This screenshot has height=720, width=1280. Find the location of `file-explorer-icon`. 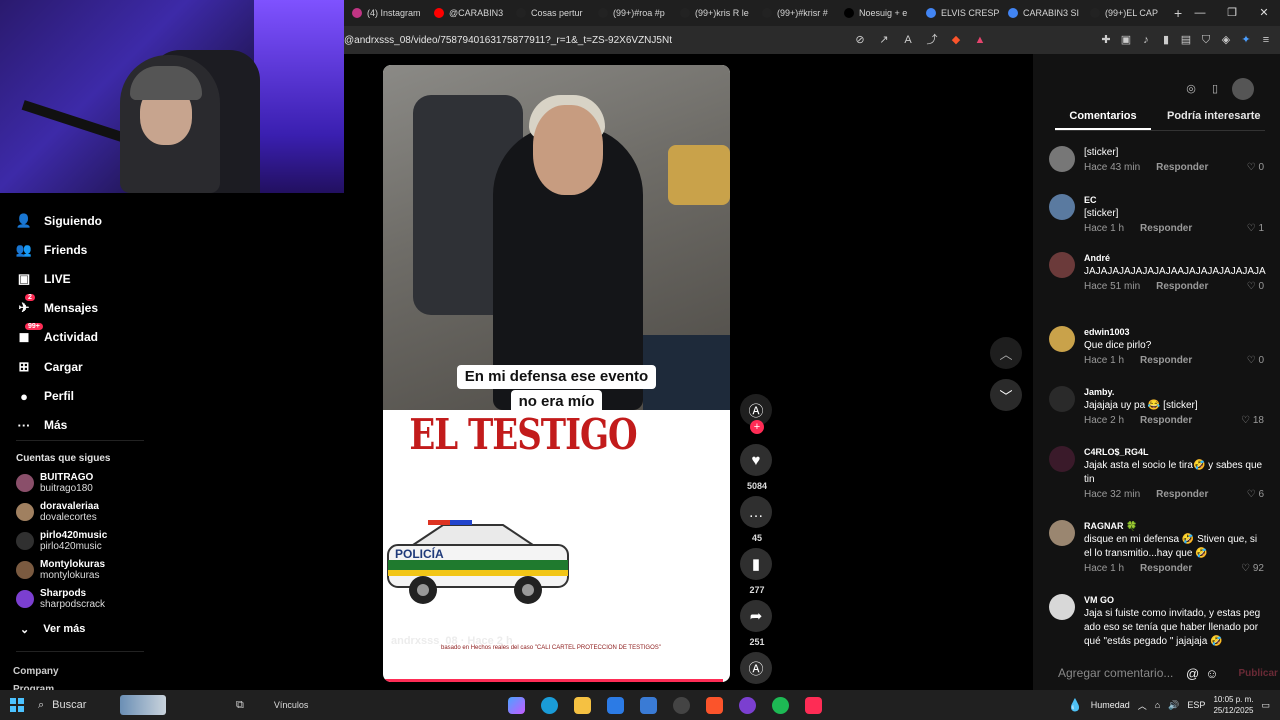

file-explorer-icon is located at coordinates (582, 705).